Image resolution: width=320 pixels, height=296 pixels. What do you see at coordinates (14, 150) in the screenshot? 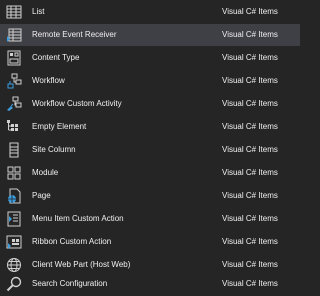
I see `site-column-icon` at bounding box center [14, 150].